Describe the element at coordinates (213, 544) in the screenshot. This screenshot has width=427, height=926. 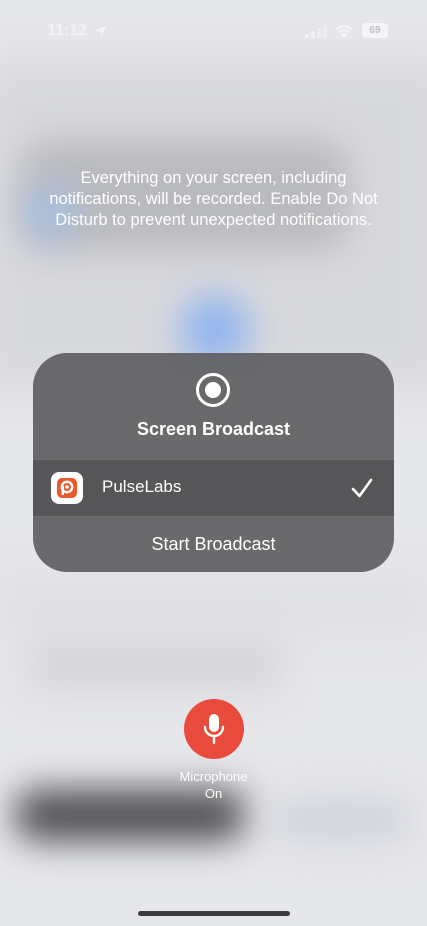
I see `start-broadcast-button: Start Broadcast` at that location.